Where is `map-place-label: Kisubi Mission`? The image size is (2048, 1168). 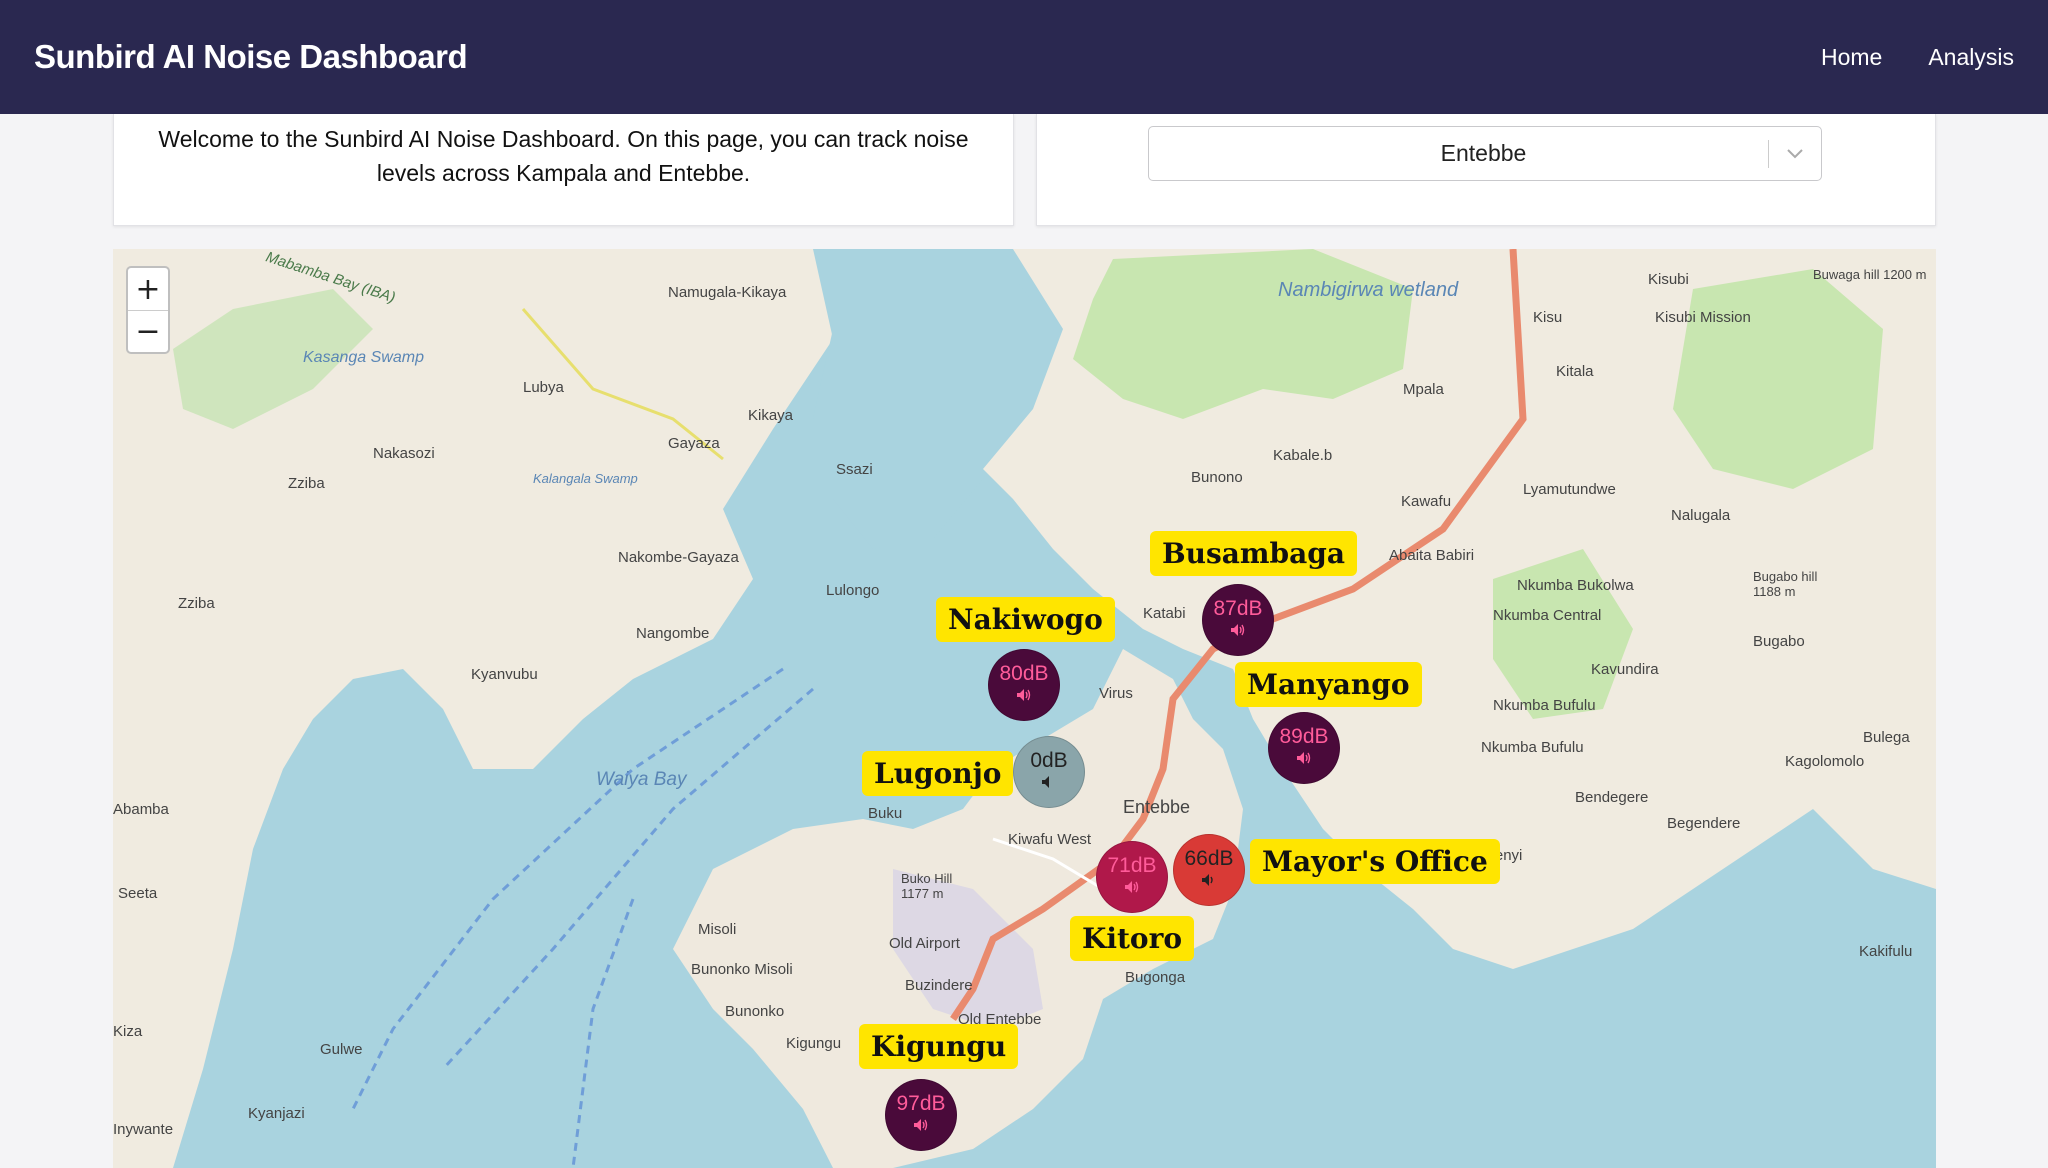
map-place-label: Kisubi Mission is located at coordinates (1703, 317).